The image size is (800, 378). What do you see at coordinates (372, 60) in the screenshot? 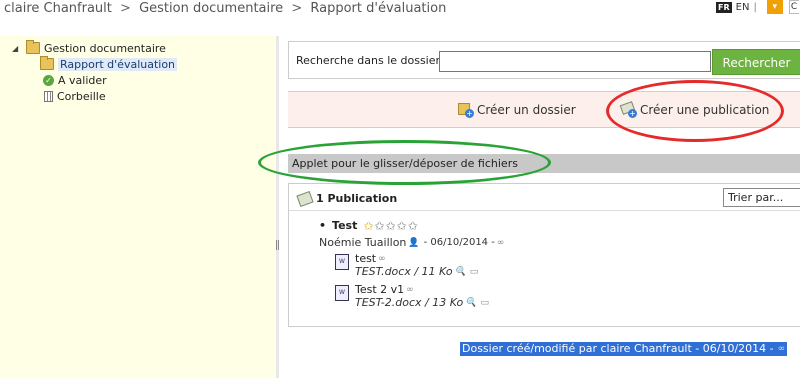
I see `search-label: Recherche dans le dossier :` at bounding box center [372, 60].